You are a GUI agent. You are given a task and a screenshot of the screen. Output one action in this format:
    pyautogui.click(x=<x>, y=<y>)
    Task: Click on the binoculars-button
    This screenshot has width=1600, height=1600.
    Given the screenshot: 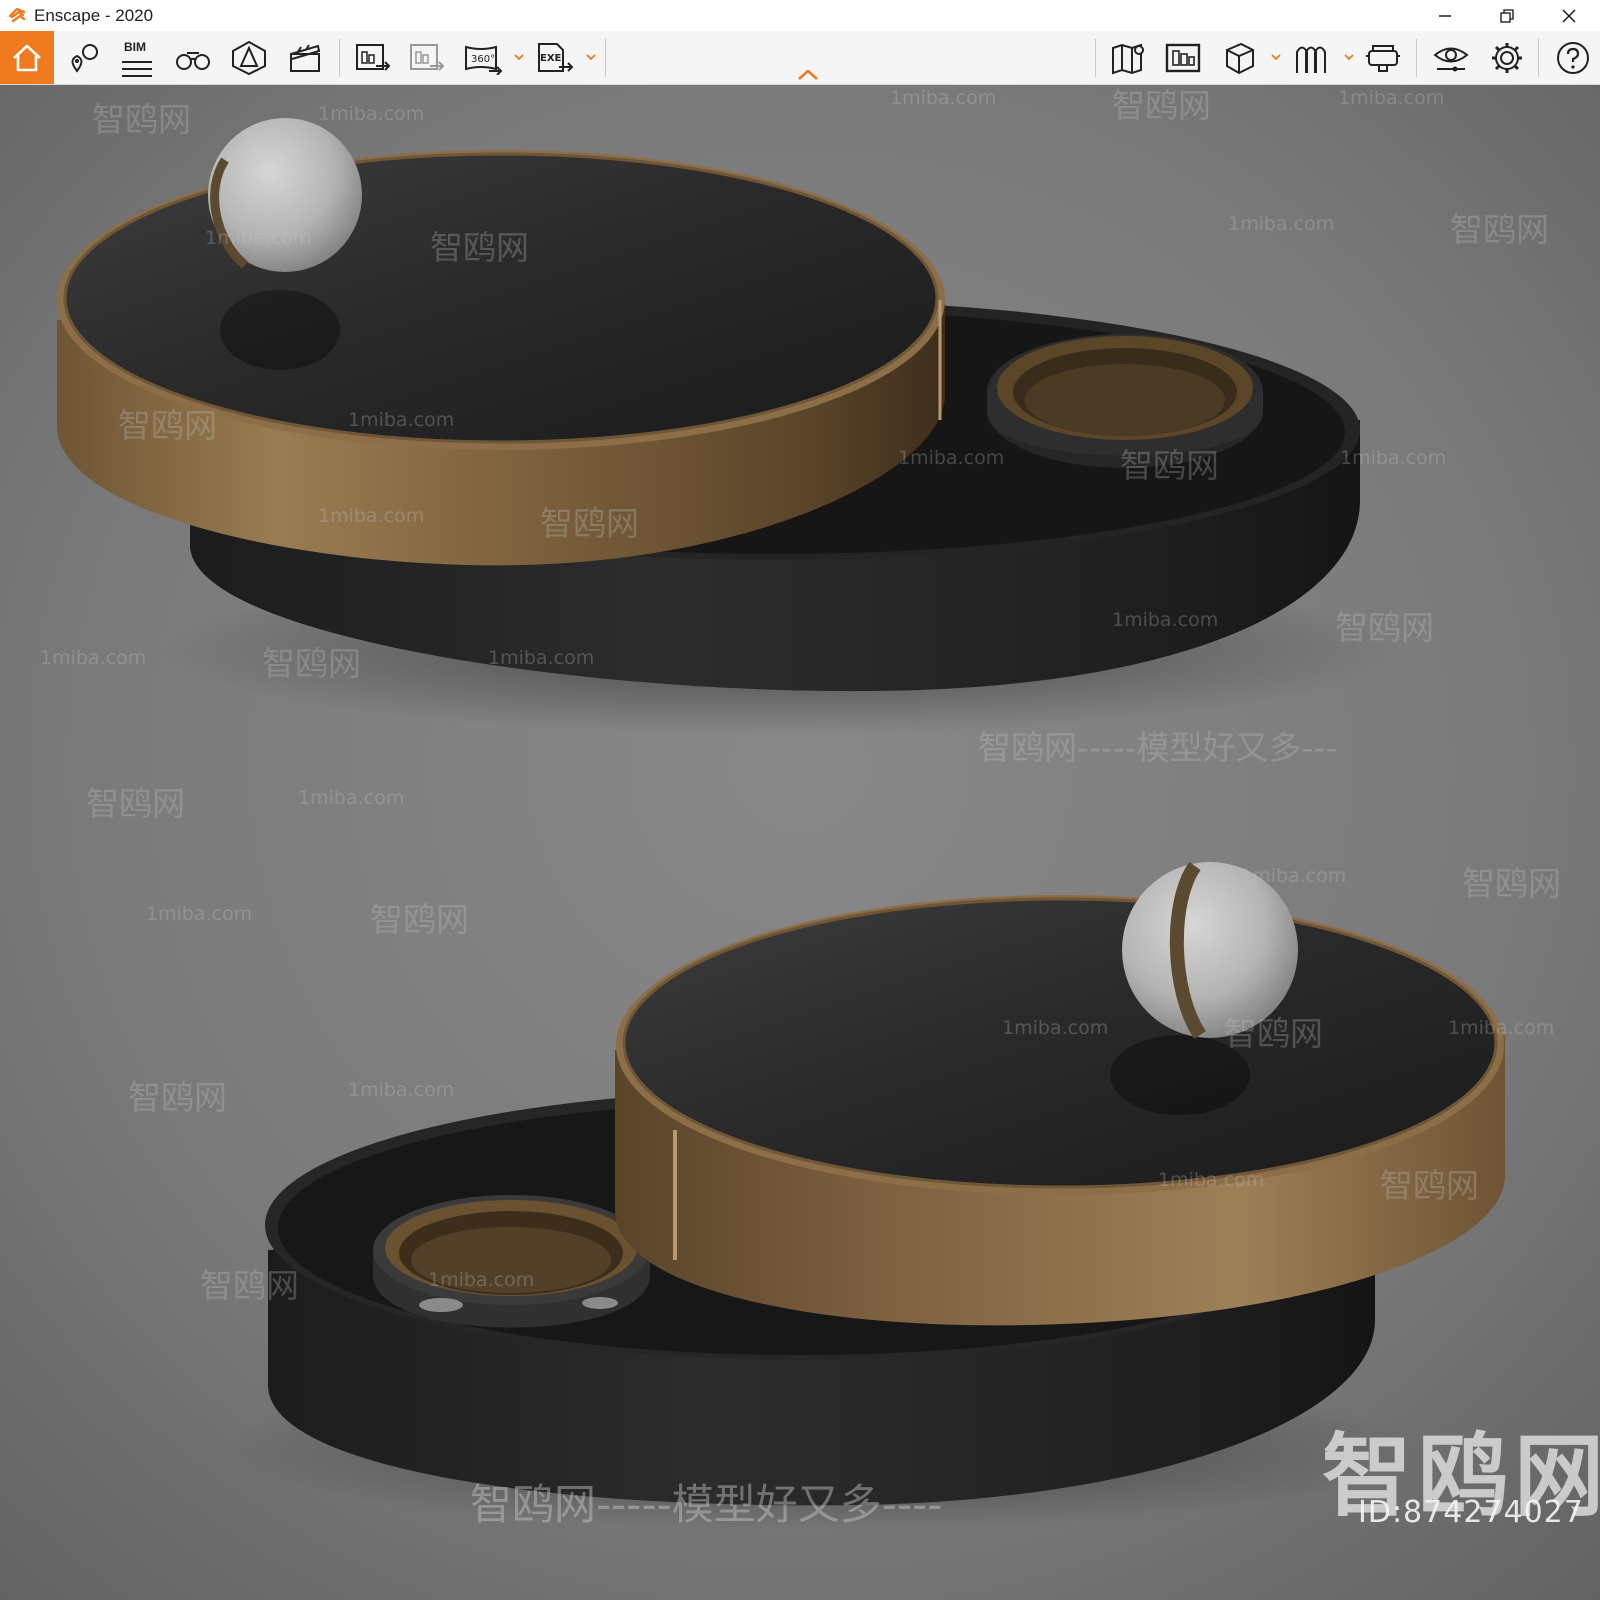 What is the action you would take?
    pyautogui.click(x=193, y=57)
    